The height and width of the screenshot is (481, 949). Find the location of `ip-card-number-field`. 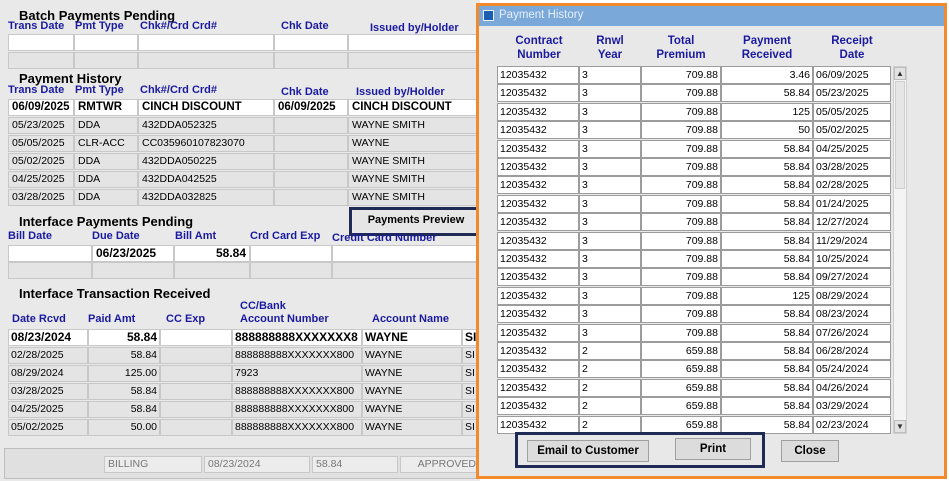

ip-card-number-field is located at coordinates (406, 253).